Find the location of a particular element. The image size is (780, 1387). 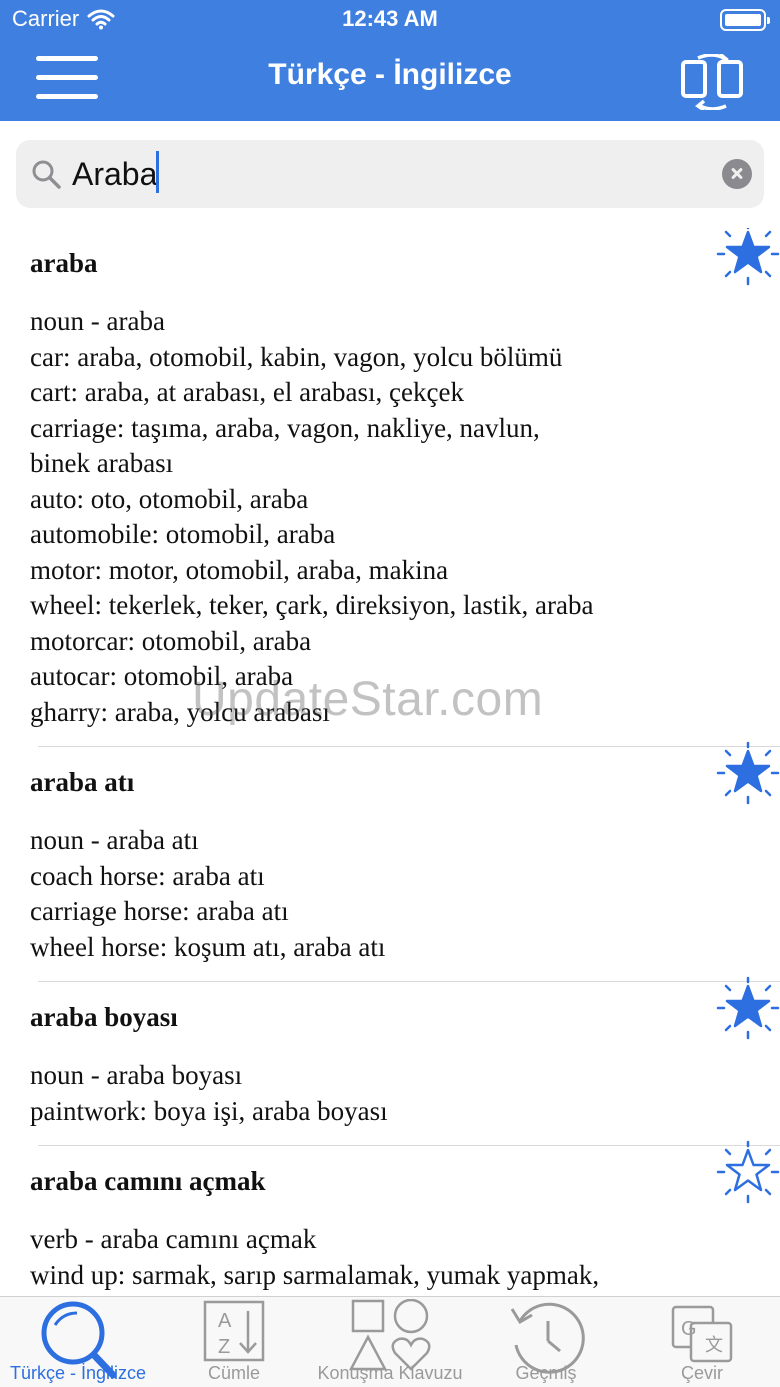

definition-line: motorcar: otomobil, araba is located at coordinates (171, 640).